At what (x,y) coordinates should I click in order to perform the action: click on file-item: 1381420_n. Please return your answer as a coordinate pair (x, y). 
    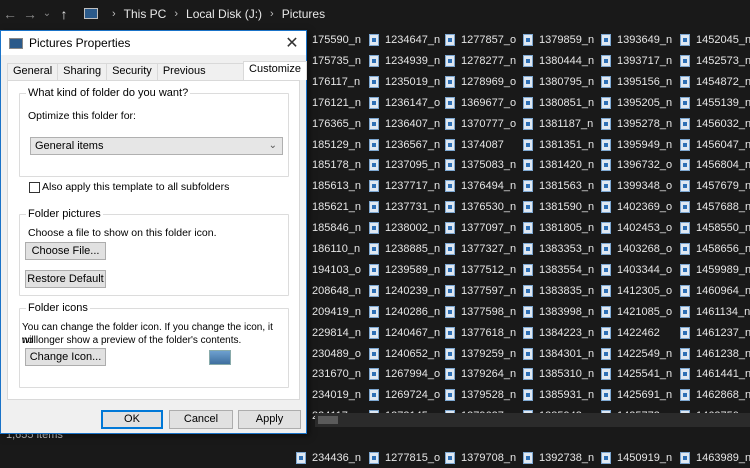
    Looking at the image, I should click on (558, 165).